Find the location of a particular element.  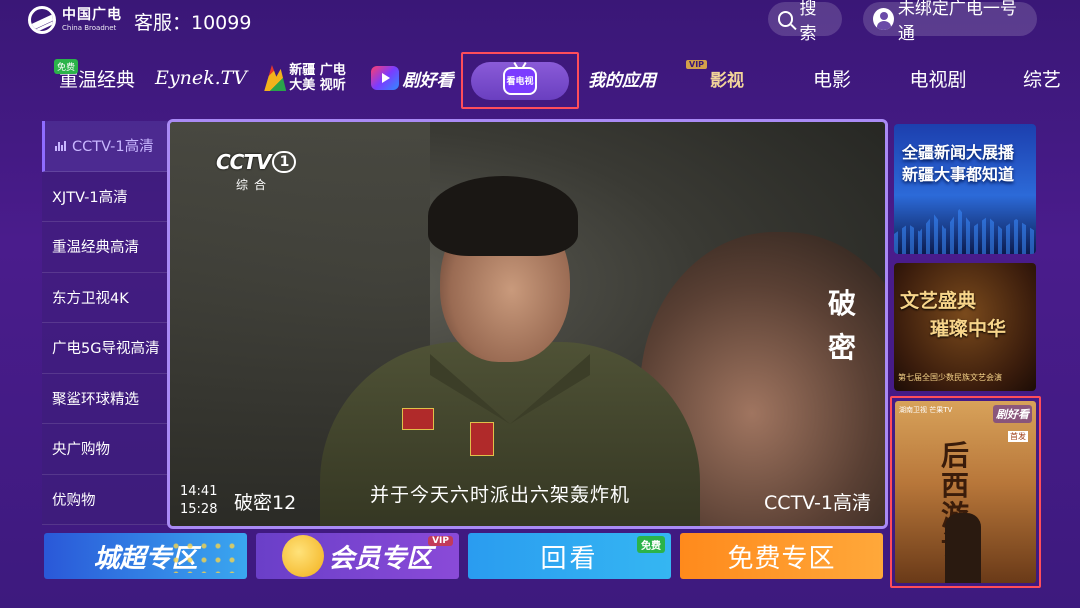

channel-item: 优购物 is located at coordinates (106, 499).